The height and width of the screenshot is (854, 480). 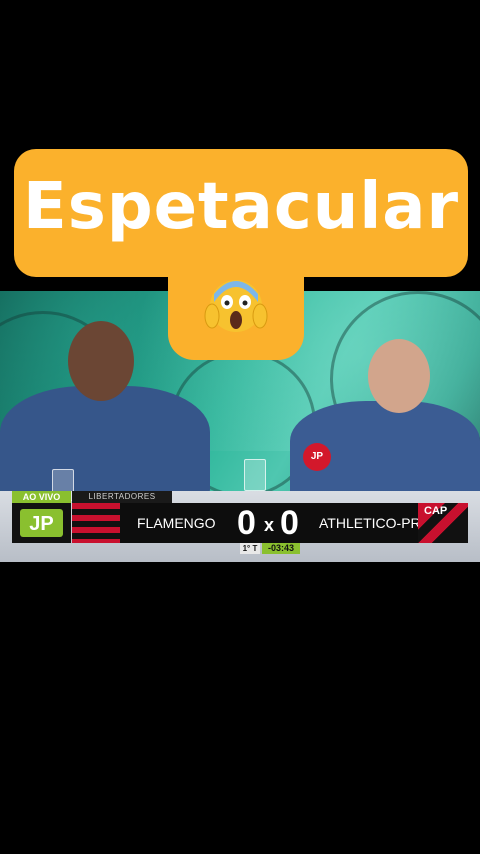 I want to click on caption-title: Espetacular, so click(x=241, y=207).